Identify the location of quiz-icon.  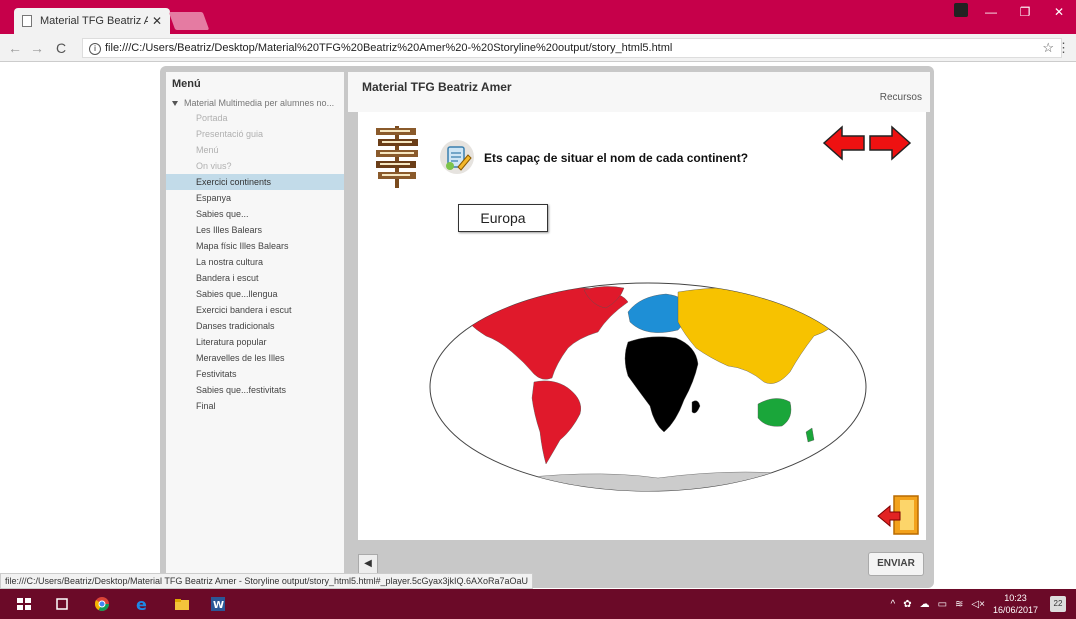
(457, 157).